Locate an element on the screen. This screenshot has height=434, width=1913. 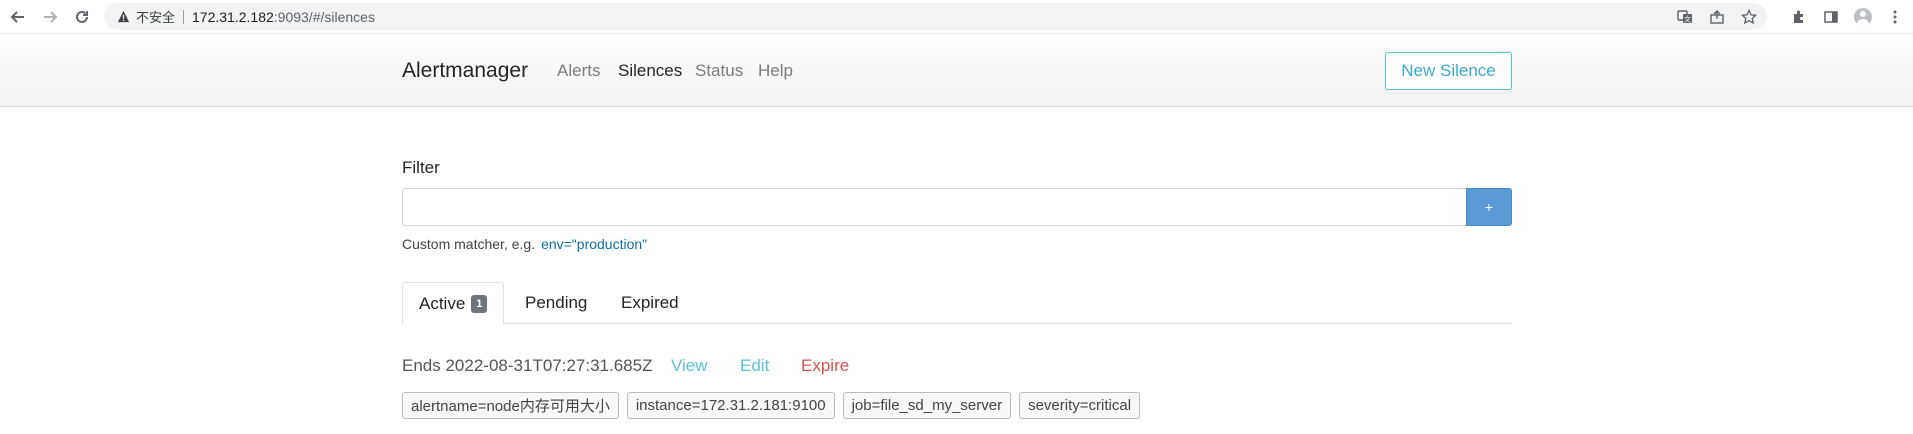
tab-active-count-badge: 1 is located at coordinates (479, 303).